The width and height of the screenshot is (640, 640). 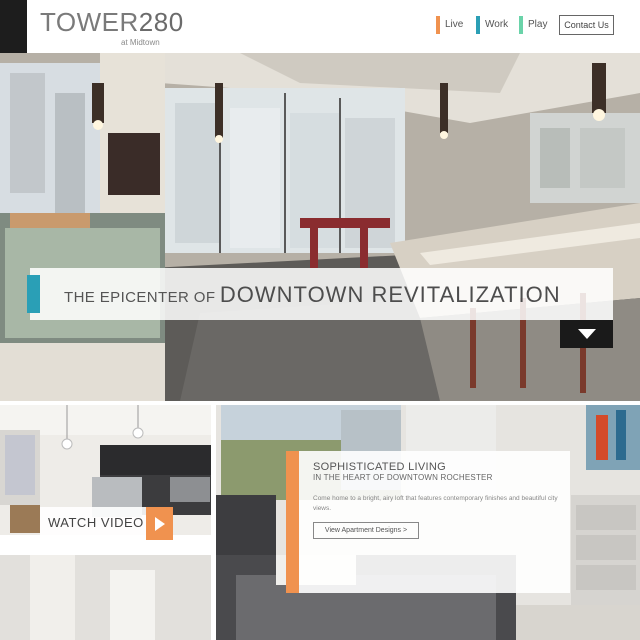 What do you see at coordinates (403, 477) in the screenshot?
I see `living-subtitle: IN THE HEART OF DOWNTOWN ROCHESTER` at bounding box center [403, 477].